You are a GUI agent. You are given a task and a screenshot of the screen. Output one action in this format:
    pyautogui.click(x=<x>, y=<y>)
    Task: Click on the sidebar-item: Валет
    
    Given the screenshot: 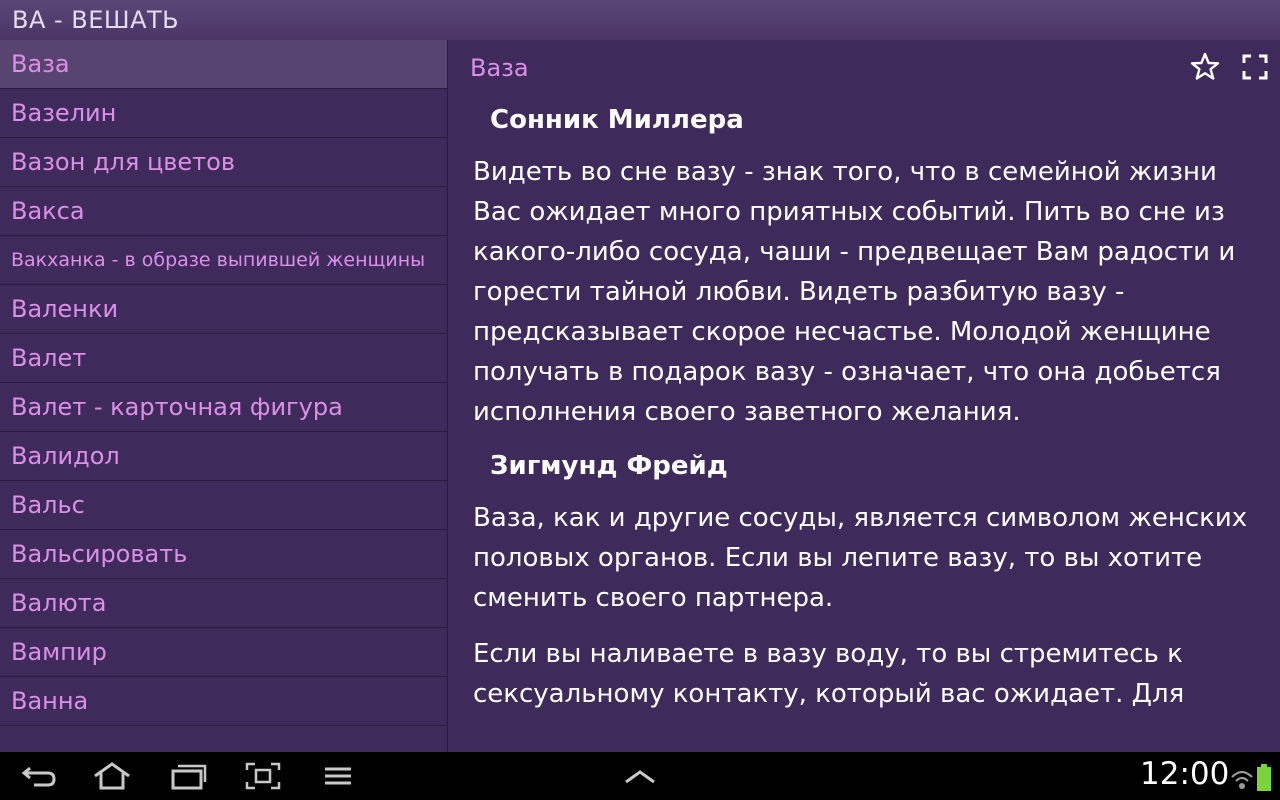 What is the action you would take?
    pyautogui.click(x=223, y=358)
    